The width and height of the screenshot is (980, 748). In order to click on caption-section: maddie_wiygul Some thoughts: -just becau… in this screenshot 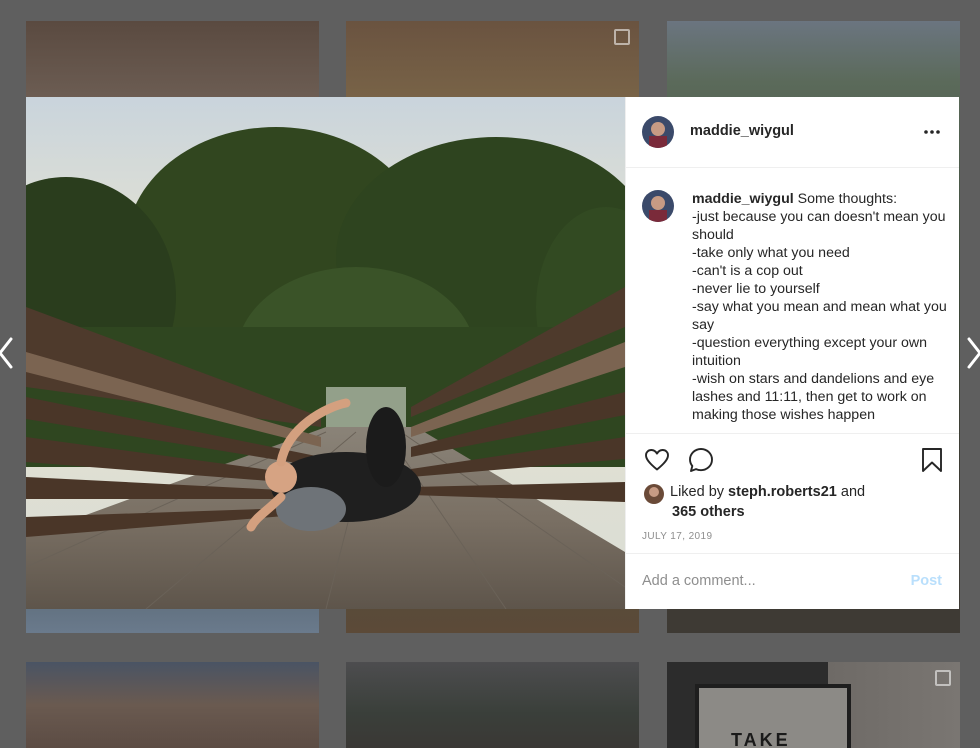, I will do `click(792, 301)`.